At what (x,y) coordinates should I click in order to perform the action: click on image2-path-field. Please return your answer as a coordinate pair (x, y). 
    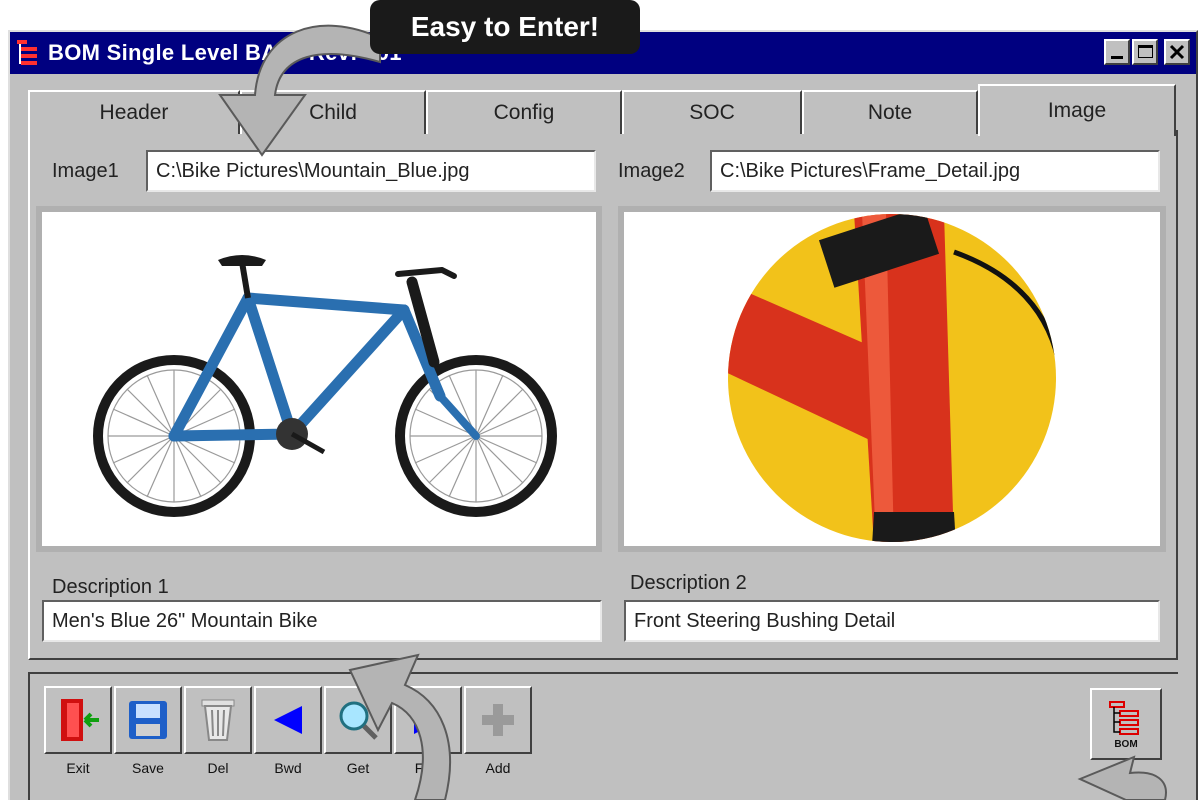
    Looking at the image, I should click on (935, 171).